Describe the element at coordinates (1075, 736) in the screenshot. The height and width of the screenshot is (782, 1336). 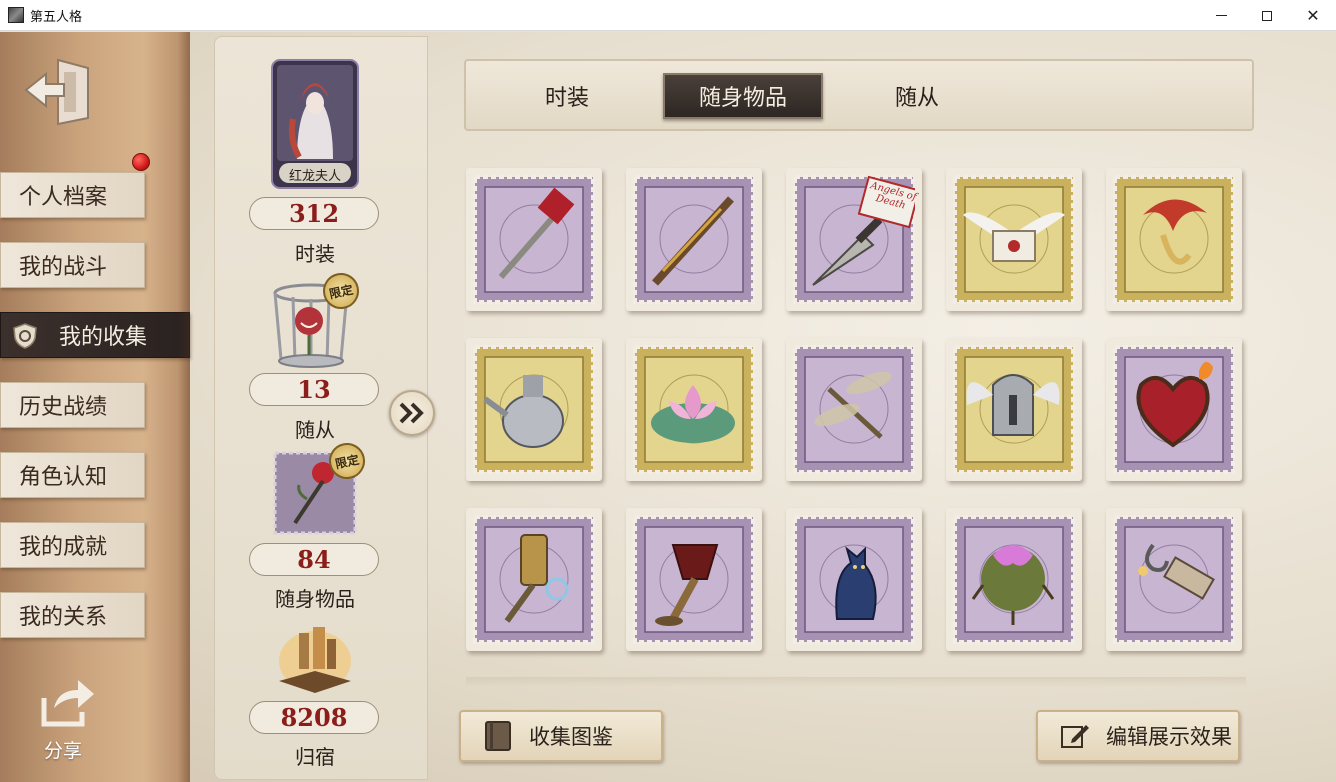
I see `edit-icon` at that location.